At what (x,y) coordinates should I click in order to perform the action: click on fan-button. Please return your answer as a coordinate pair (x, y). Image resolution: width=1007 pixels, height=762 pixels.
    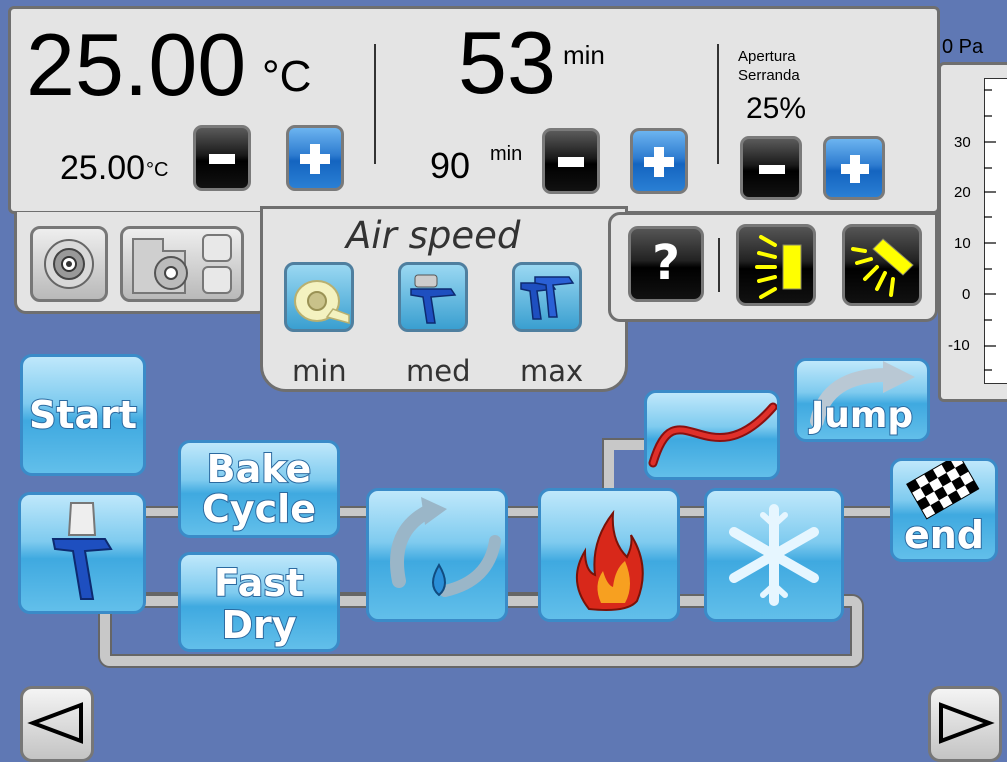
    Looking at the image, I should click on (69, 264).